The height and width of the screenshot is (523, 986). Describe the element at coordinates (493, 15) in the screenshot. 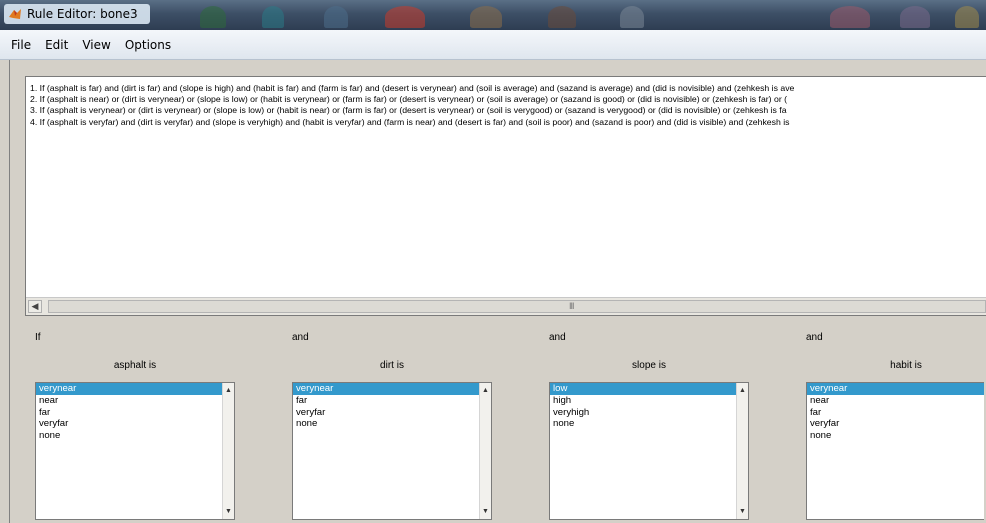

I see `title-bar: Rule Editor: bone3` at that location.